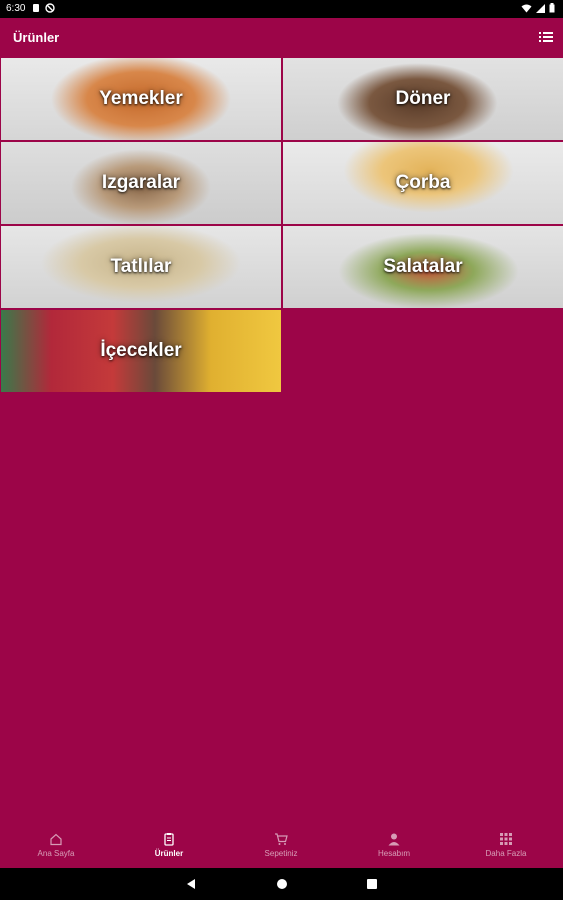 The width and height of the screenshot is (563, 900). I want to click on category-label: İçecekler, so click(141, 350).